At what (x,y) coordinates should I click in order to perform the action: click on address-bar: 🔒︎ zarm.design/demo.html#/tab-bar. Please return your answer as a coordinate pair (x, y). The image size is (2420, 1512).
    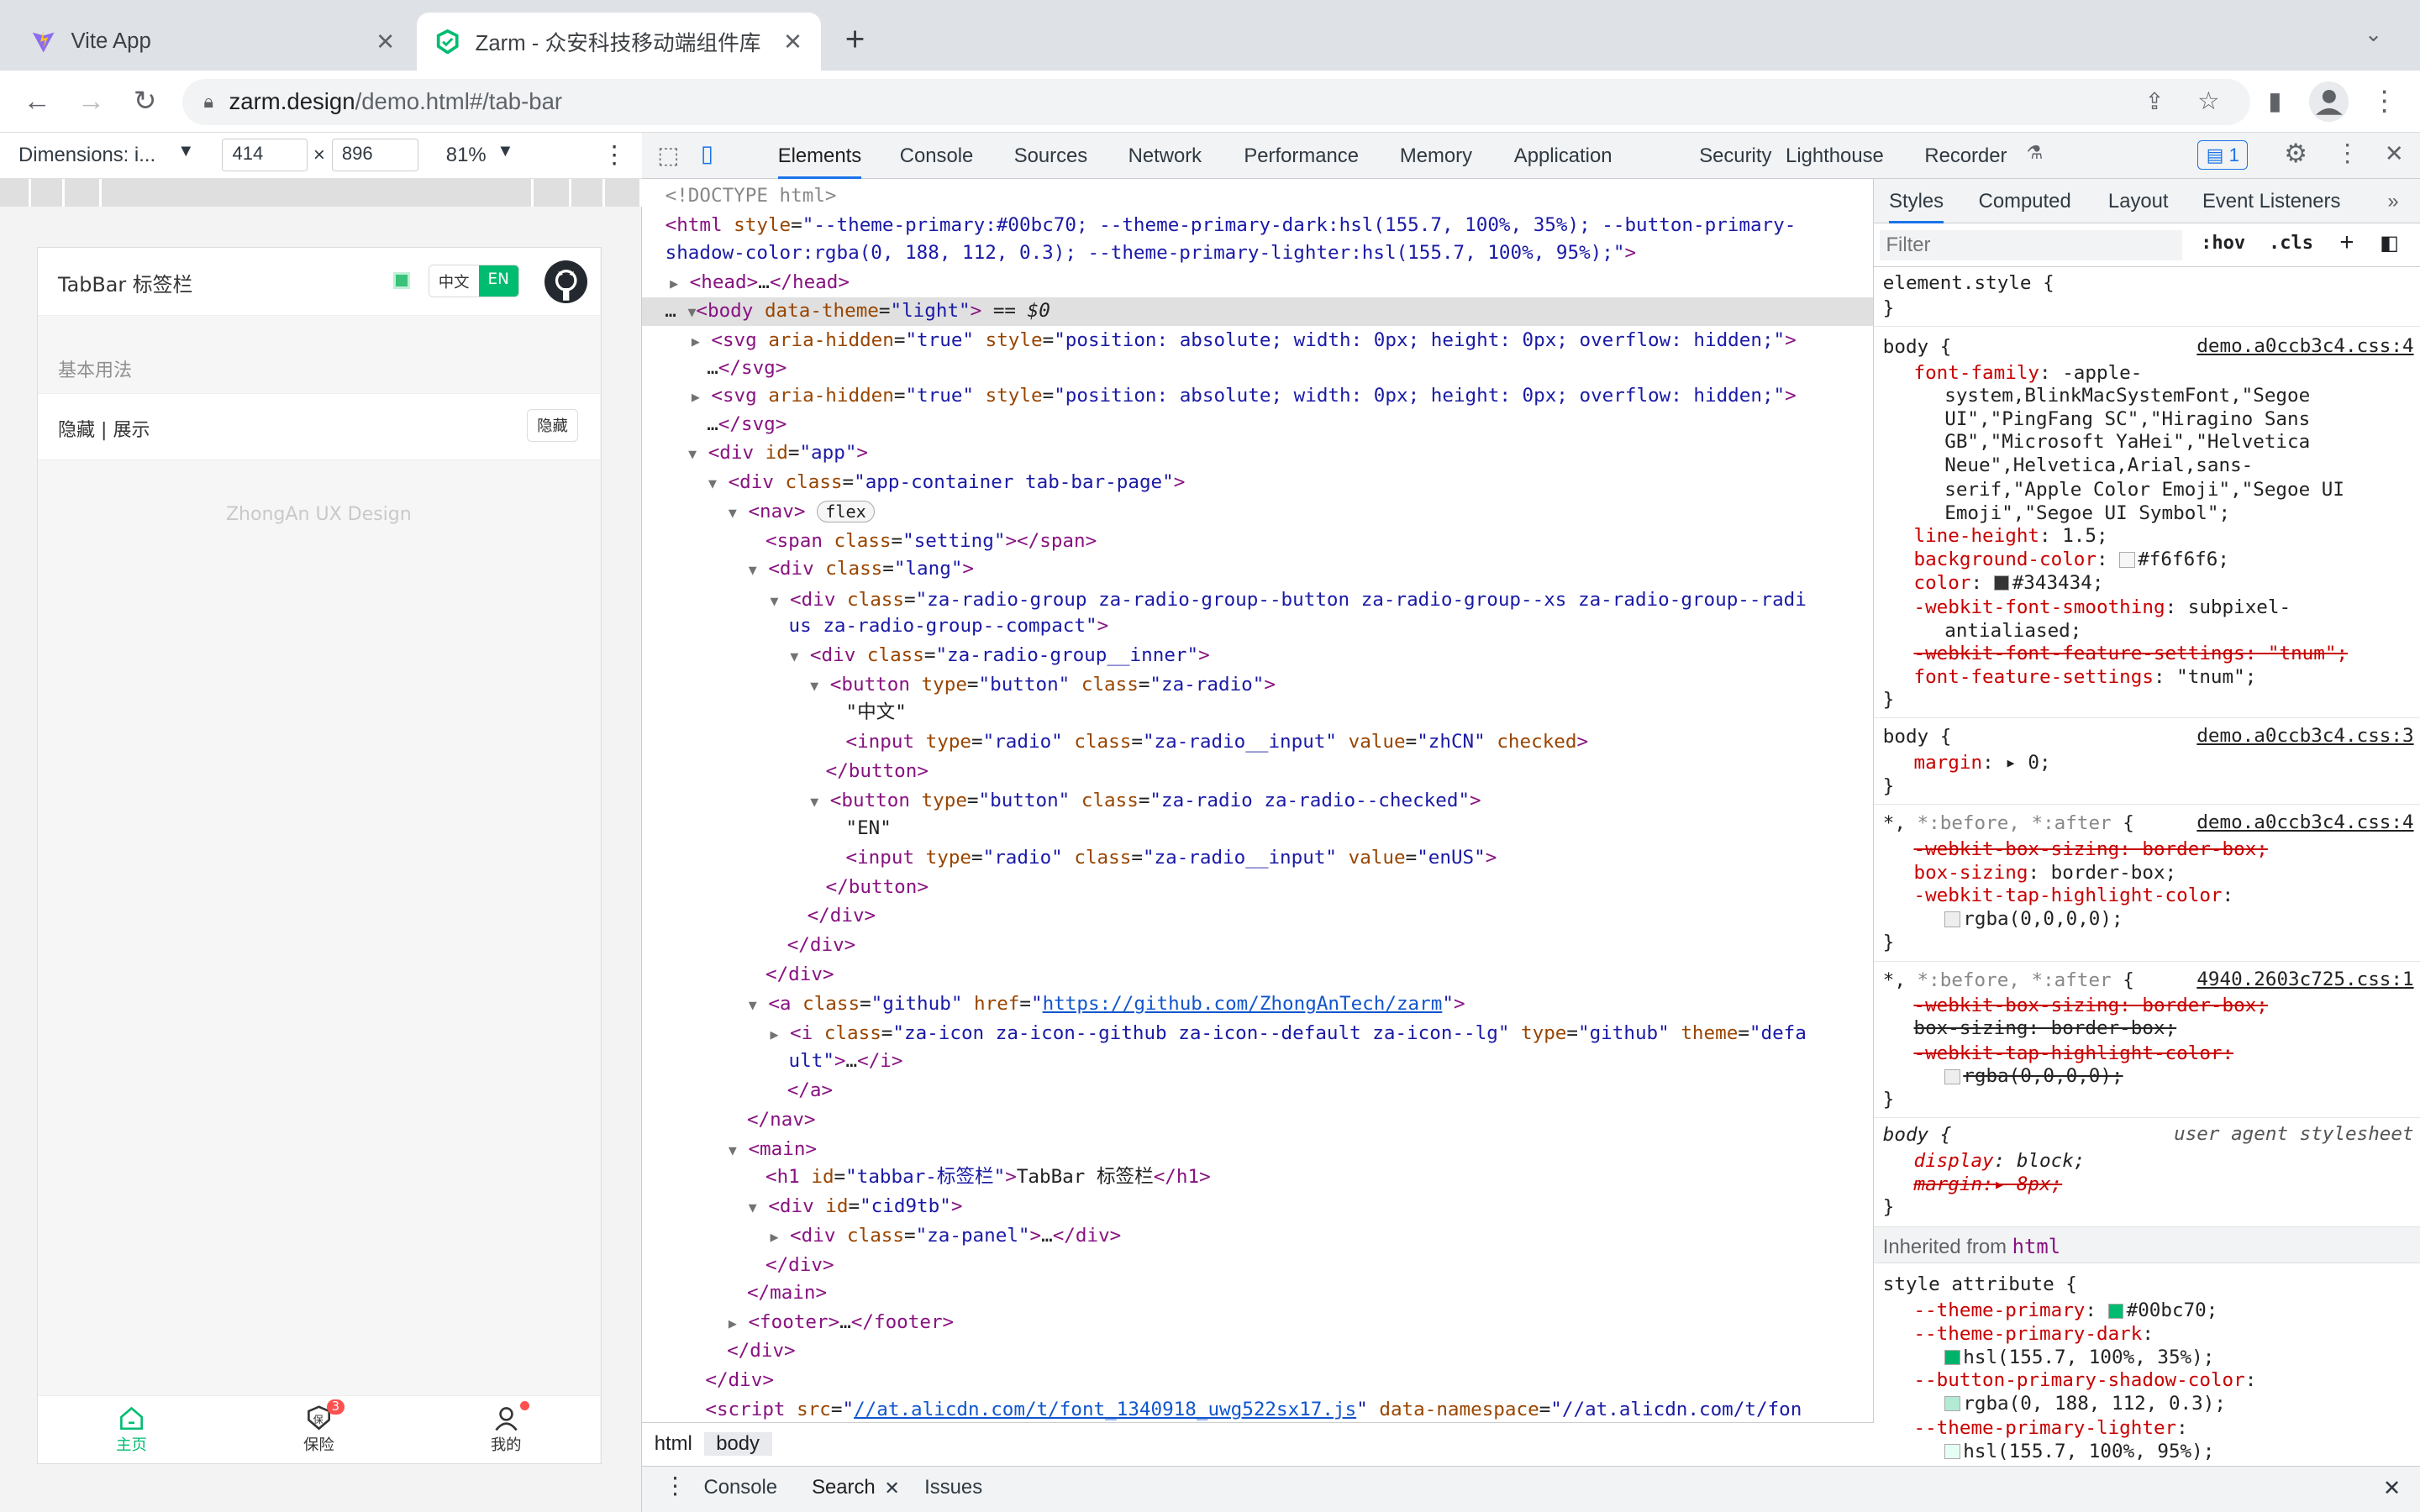
    Looking at the image, I should click on (1216, 101).